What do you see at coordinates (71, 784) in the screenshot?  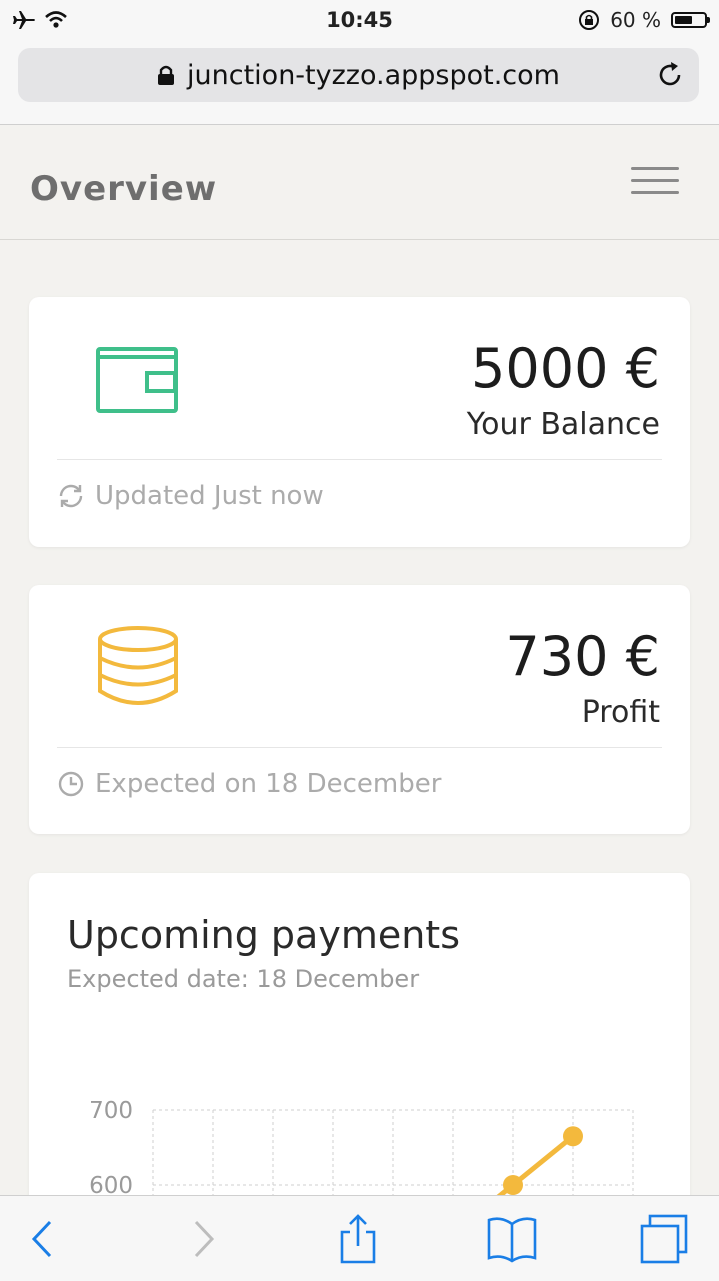 I see `clock-icon` at bounding box center [71, 784].